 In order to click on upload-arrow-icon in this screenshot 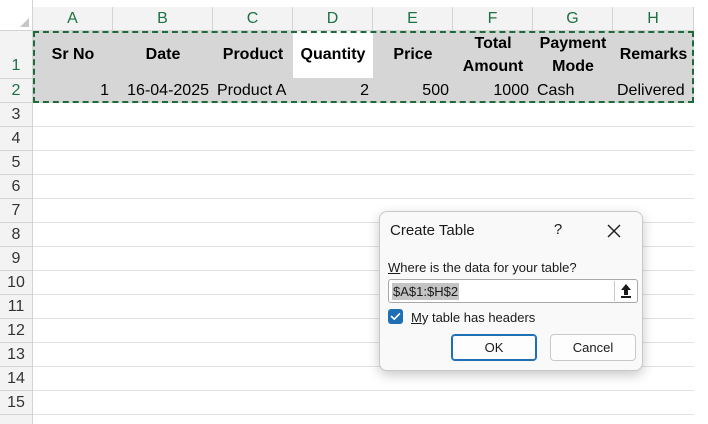, I will do `click(626, 291)`.